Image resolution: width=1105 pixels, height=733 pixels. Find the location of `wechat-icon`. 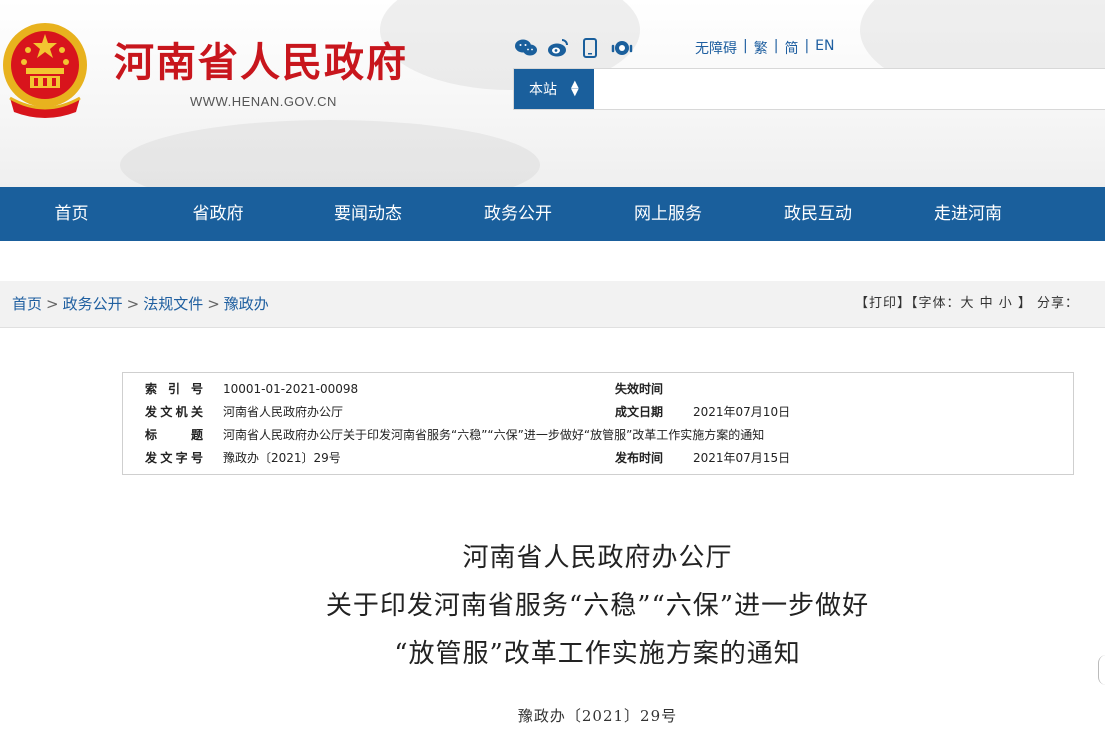

wechat-icon is located at coordinates (526, 48).